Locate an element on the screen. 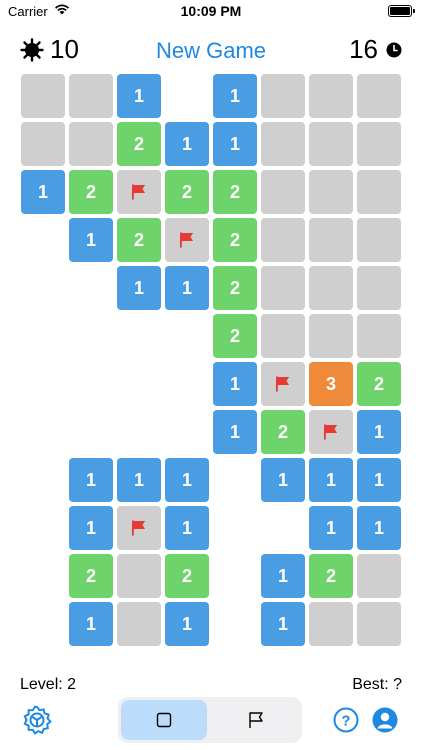 Image resolution: width=422 pixels, height=750 pixels. square-icon is located at coordinates (164, 720).